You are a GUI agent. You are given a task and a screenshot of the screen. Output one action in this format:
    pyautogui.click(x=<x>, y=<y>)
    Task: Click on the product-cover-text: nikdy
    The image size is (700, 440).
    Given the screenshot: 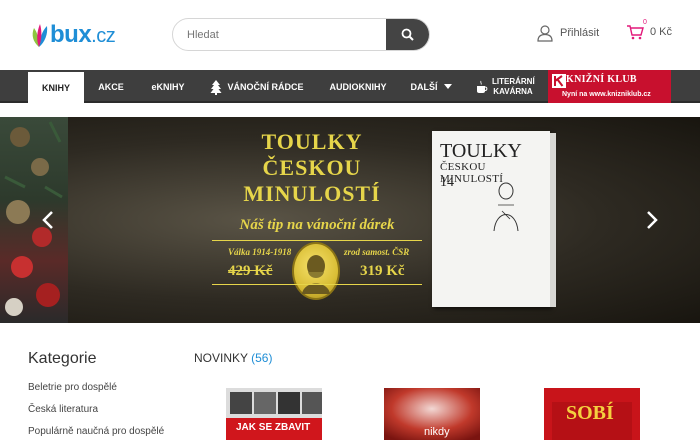 What is the action you would take?
    pyautogui.click(x=437, y=432)
    